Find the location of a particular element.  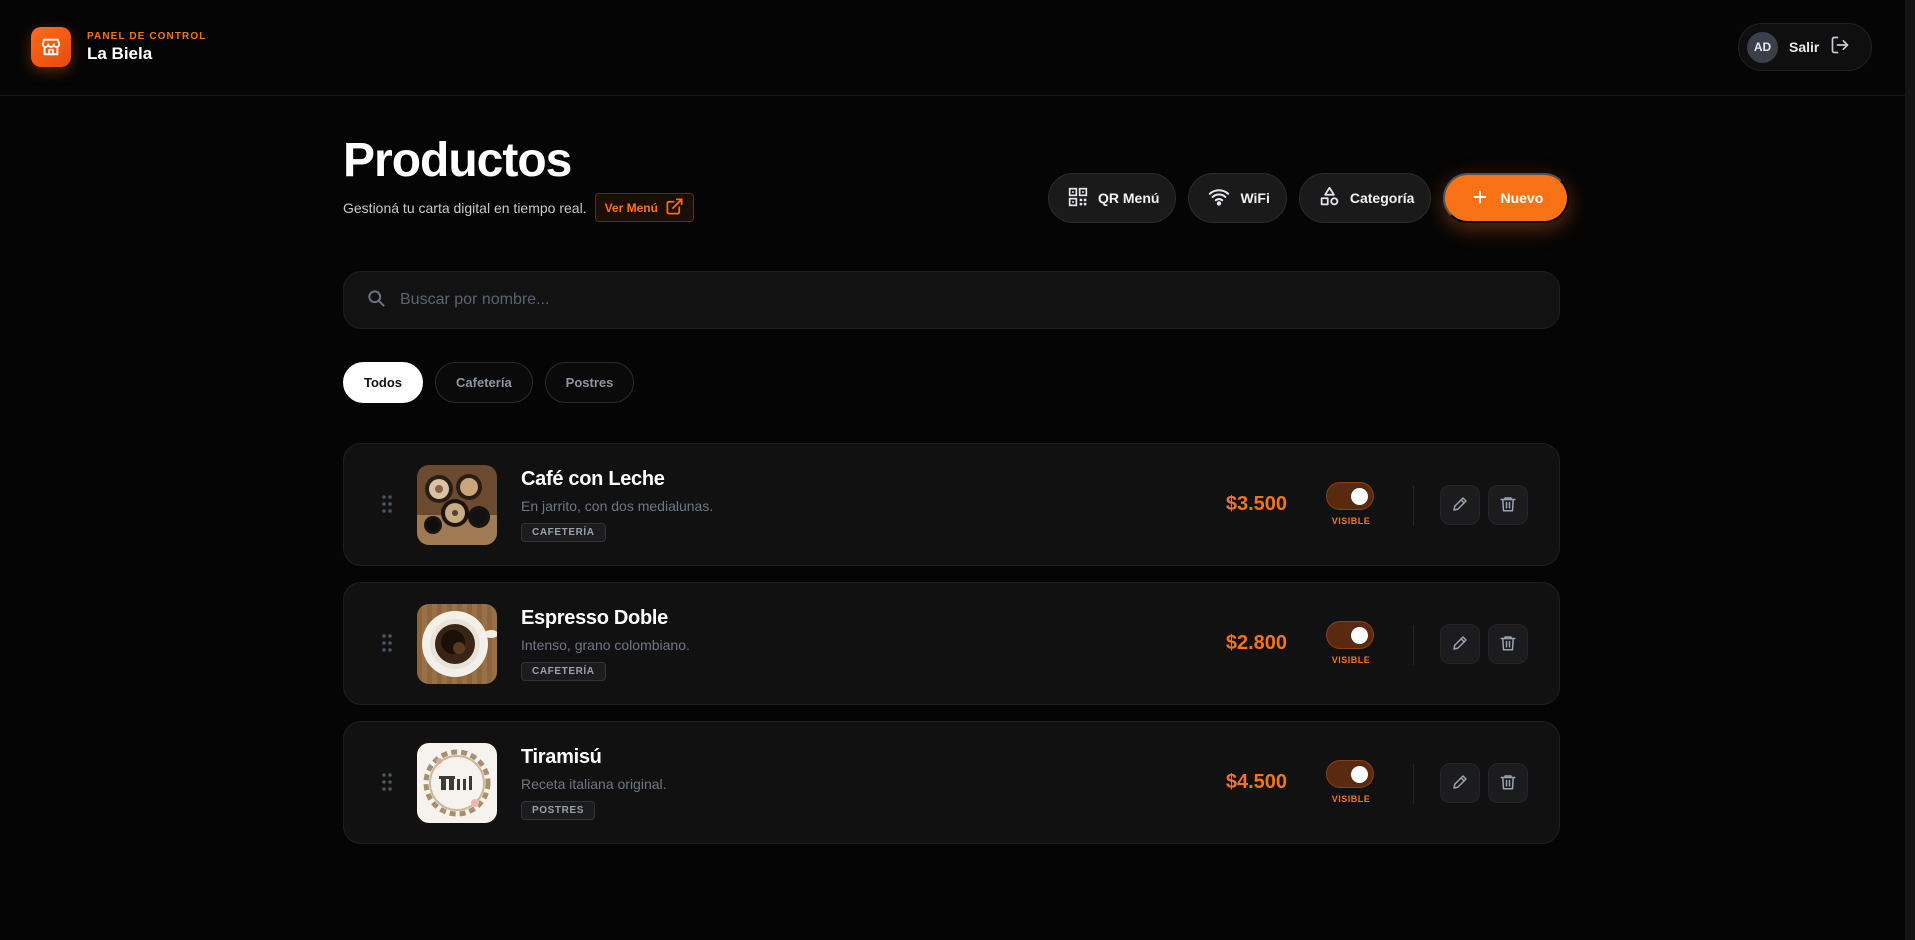

qr-menu-label: QR Menú is located at coordinates (1129, 198).